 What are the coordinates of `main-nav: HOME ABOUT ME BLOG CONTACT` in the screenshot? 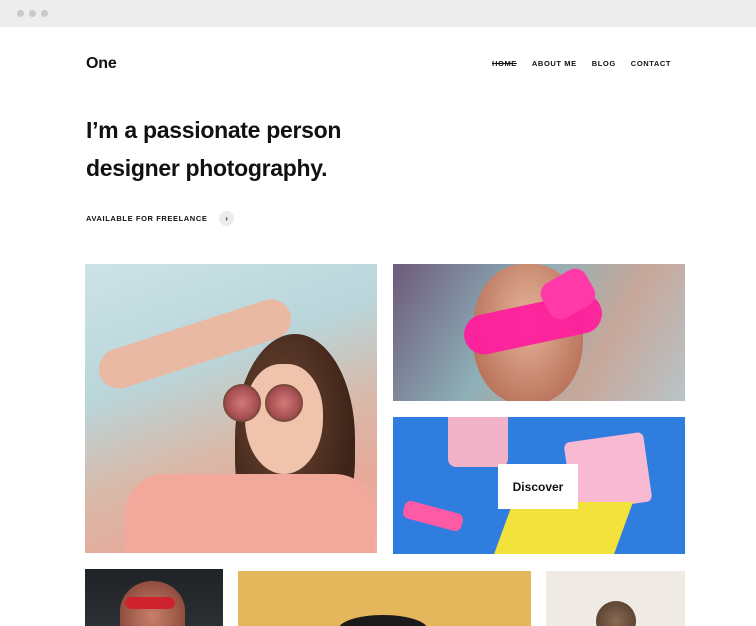 It's located at (581, 63).